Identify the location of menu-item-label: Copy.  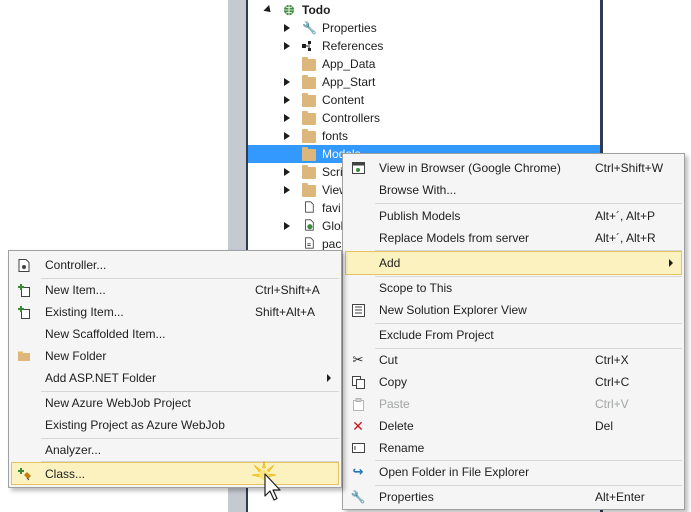
(393, 382).